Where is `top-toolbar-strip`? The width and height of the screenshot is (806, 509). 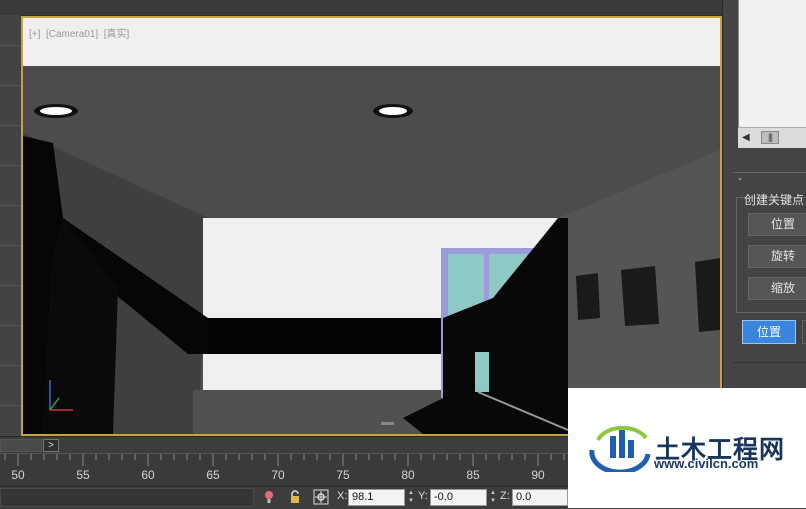
top-toolbar-strip is located at coordinates (403, 8).